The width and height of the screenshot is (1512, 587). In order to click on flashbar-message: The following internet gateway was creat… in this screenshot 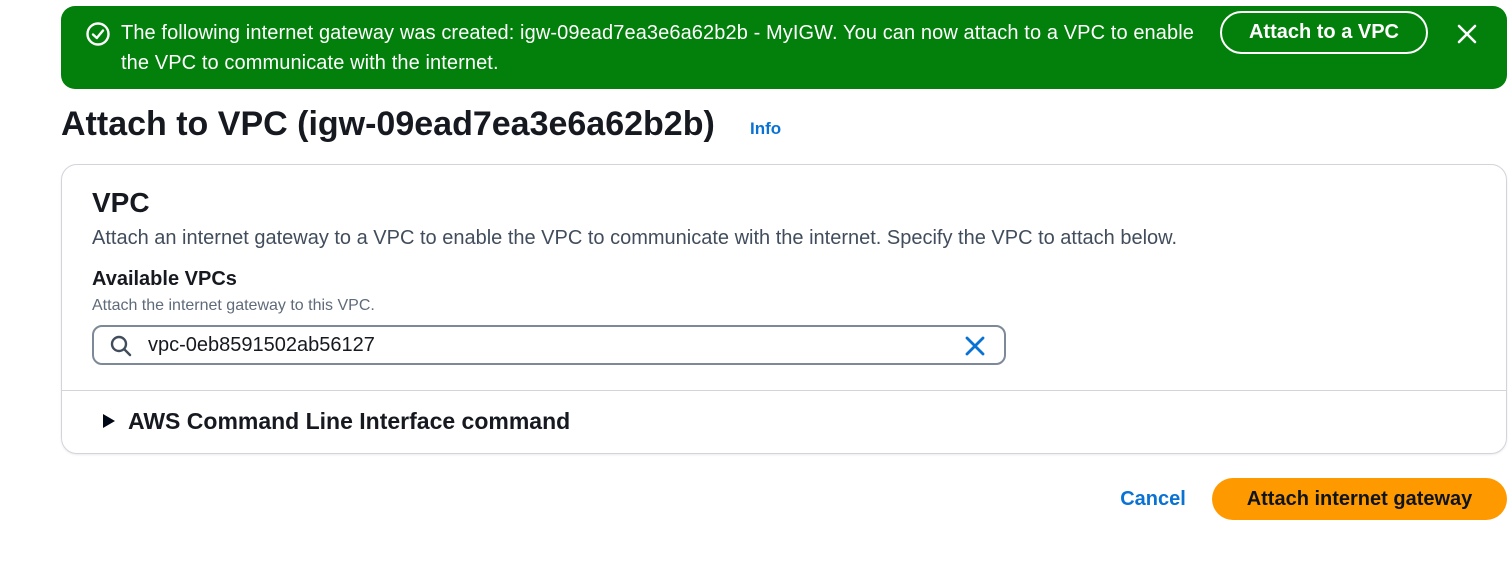, I will do `click(657, 48)`.